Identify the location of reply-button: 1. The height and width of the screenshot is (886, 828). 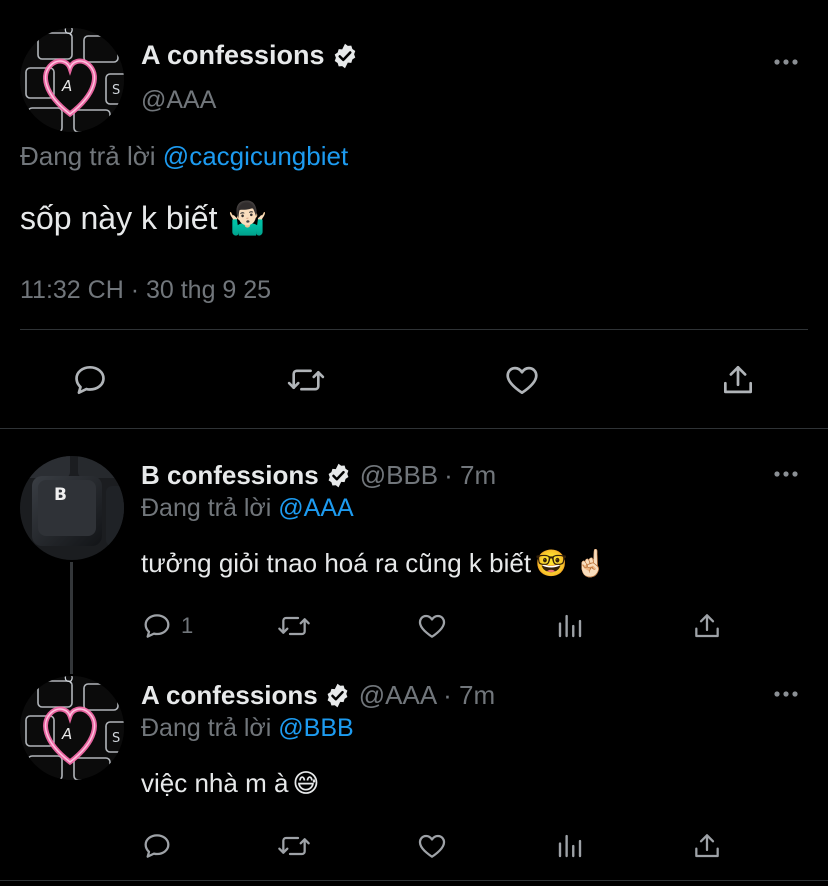
(167, 626).